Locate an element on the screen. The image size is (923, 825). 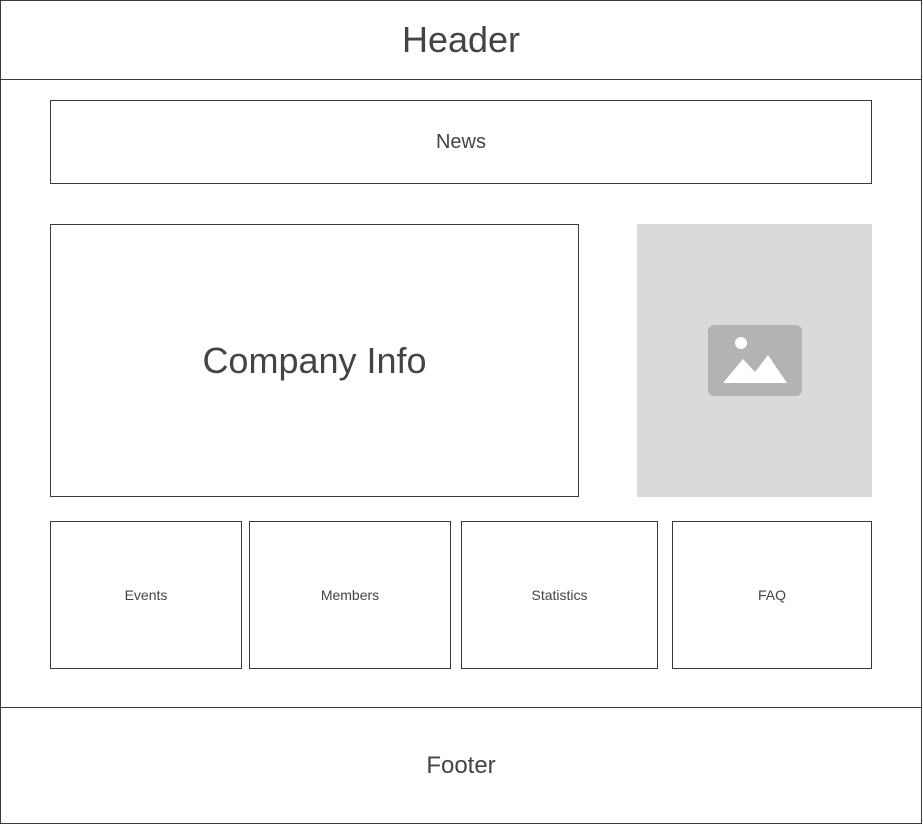
statistics-label: Statistics is located at coordinates (559, 595).